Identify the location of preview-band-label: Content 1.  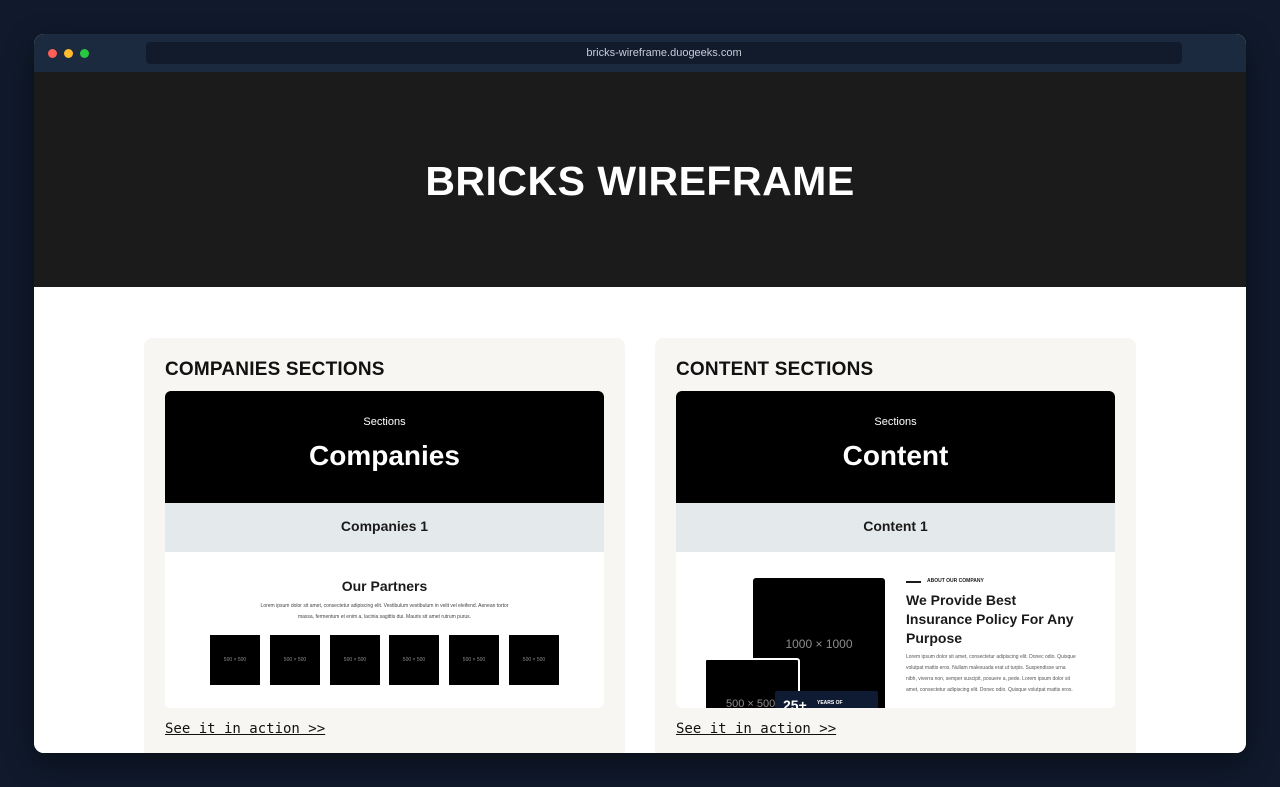
(895, 526).